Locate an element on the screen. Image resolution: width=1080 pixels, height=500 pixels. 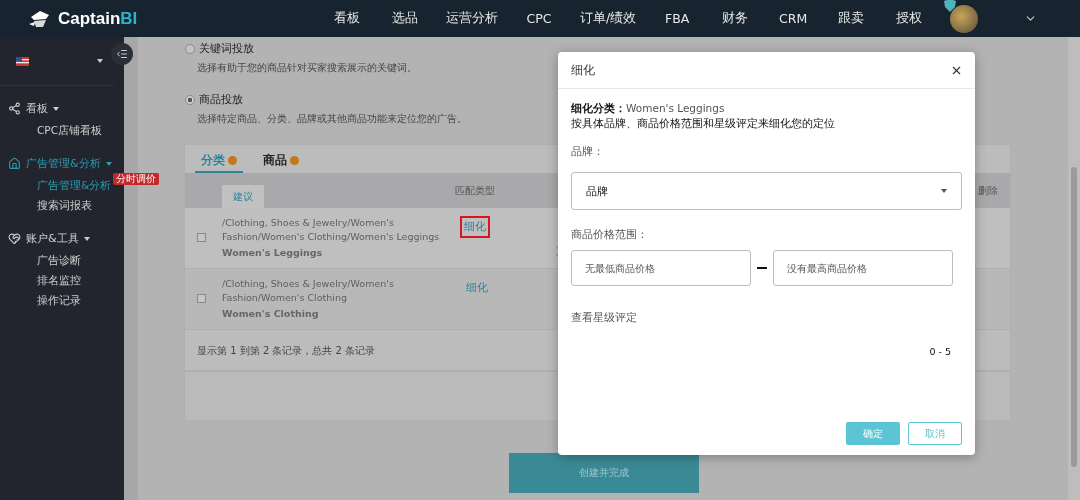
category-name: Women's Clothing is located at coordinates (271, 313).